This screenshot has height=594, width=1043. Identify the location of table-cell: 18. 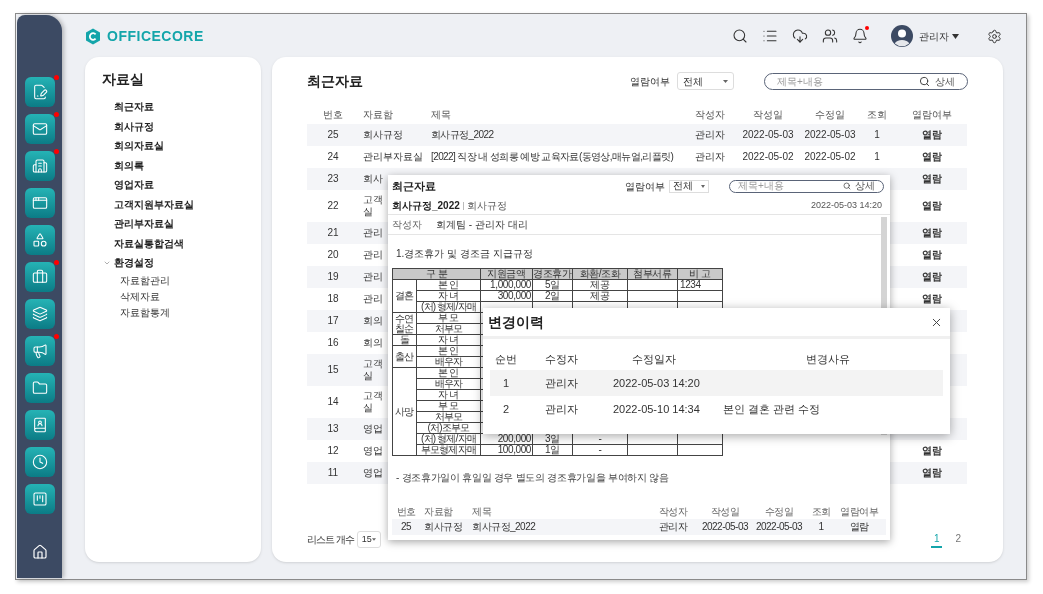
(333, 299).